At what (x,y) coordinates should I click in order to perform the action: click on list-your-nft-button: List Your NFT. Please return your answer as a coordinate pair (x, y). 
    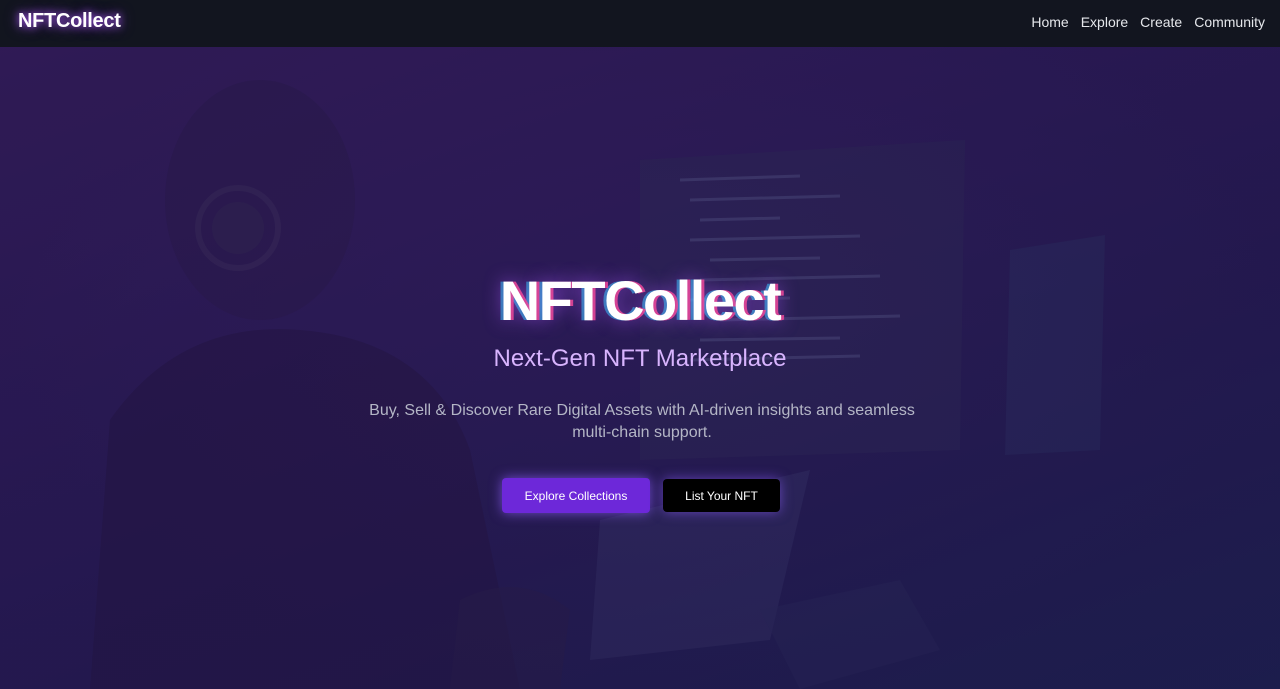
    Looking at the image, I should click on (721, 495).